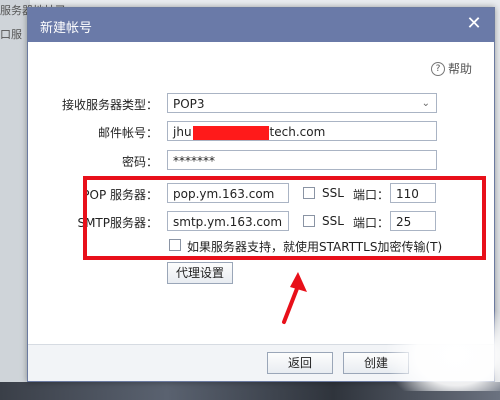 Image resolution: width=500 pixels, height=400 pixels. What do you see at coordinates (300, 363) in the screenshot?
I see `back-button: 返回` at bounding box center [300, 363].